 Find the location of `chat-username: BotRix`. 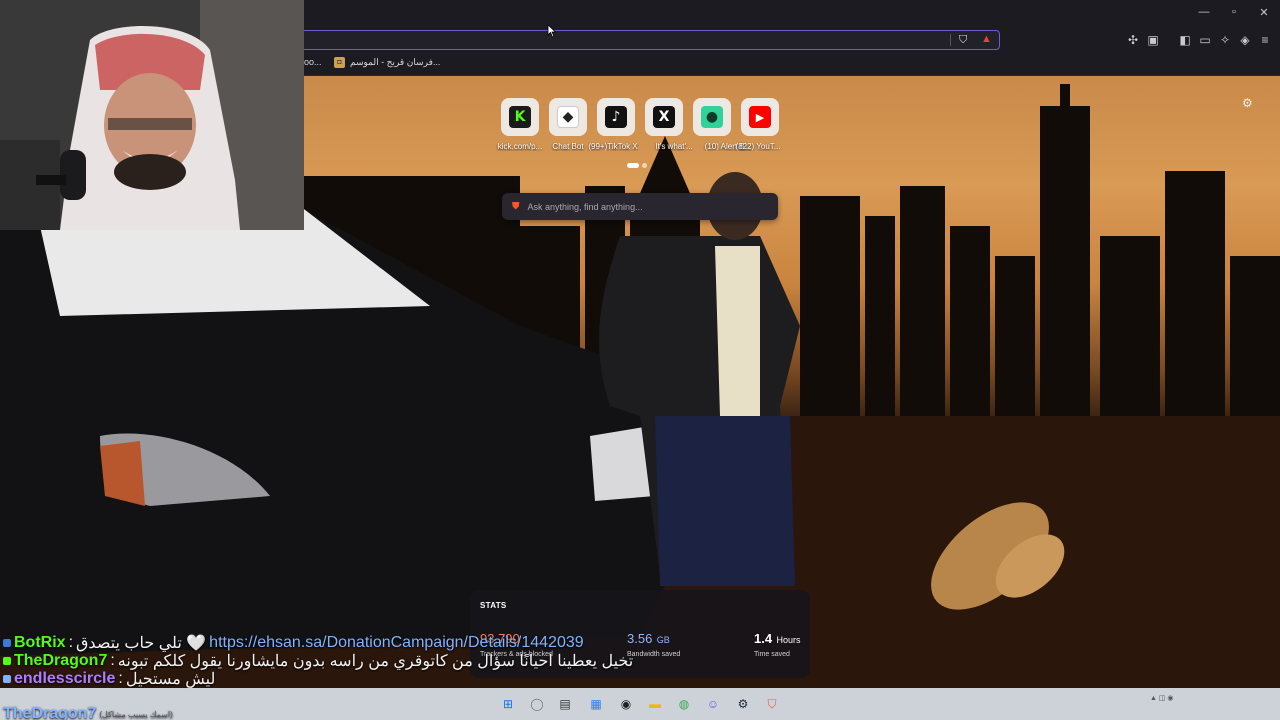

chat-username: BotRix is located at coordinates (40, 642).